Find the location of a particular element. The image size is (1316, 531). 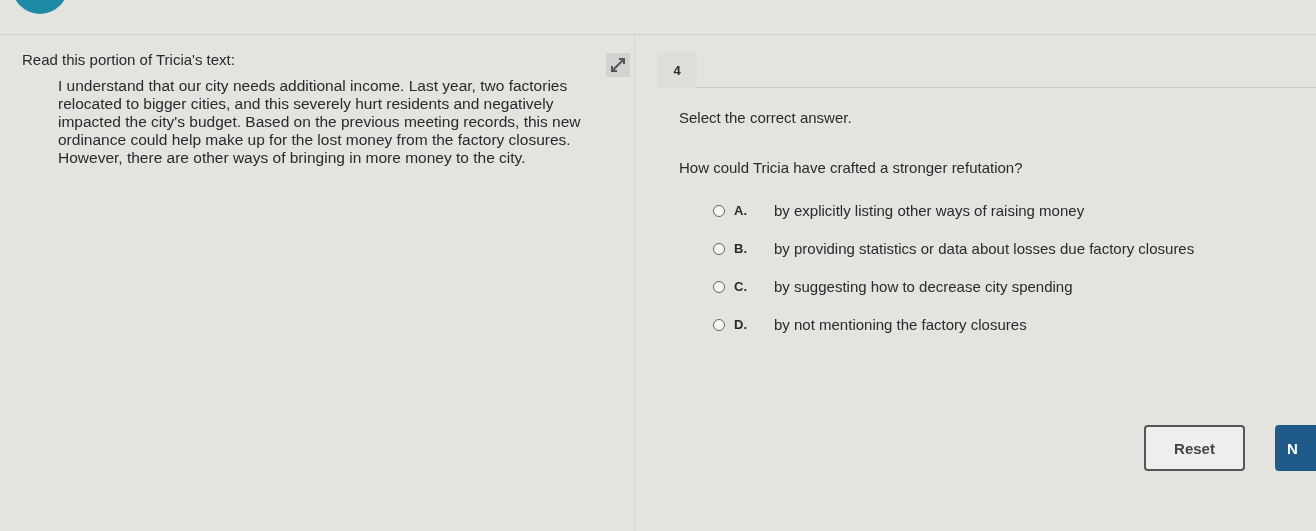

expand-icon is located at coordinates (618, 65).